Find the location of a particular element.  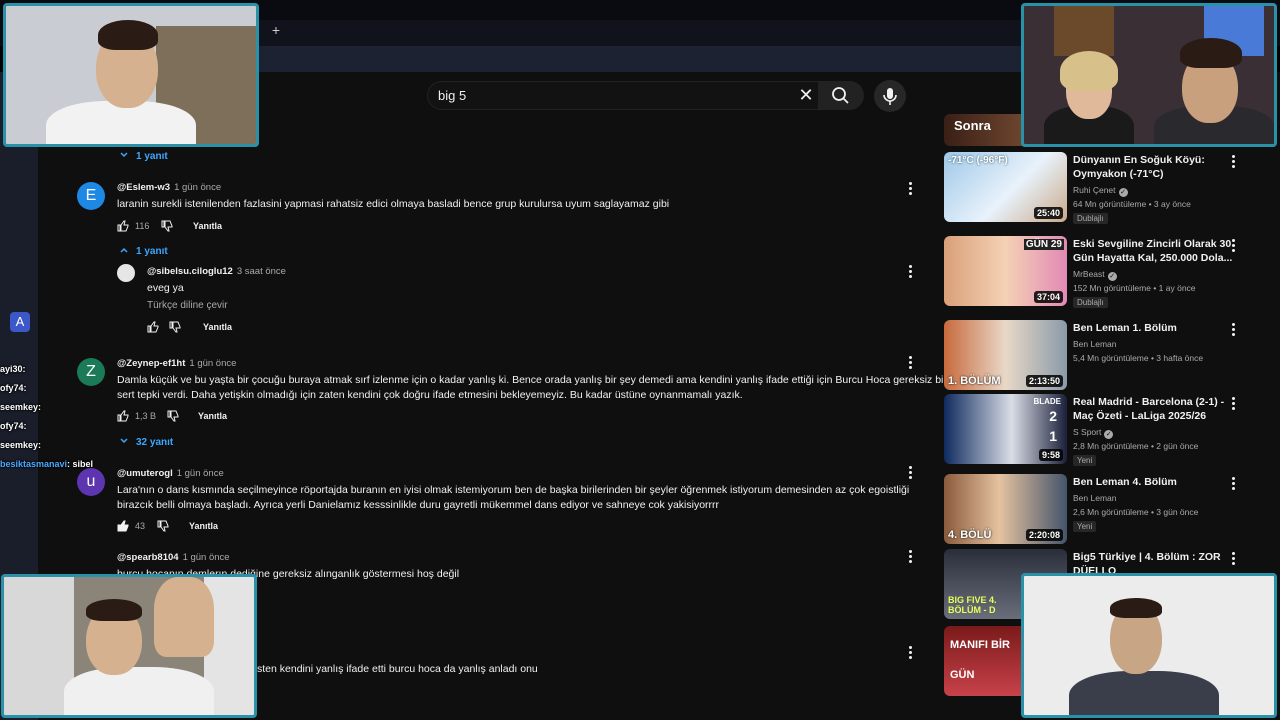

app-icon: A is located at coordinates (20, 322).